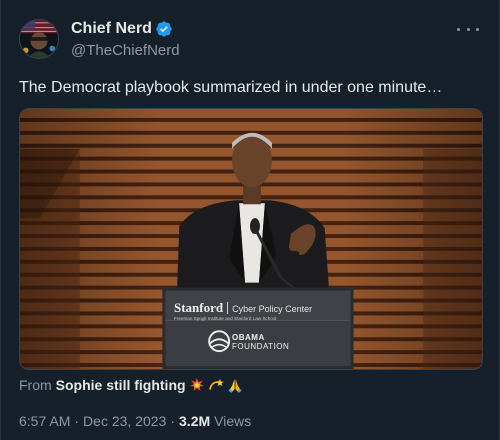  Describe the element at coordinates (111, 29) in the screenshot. I see `author-display-name: Chief Nerd` at that location.